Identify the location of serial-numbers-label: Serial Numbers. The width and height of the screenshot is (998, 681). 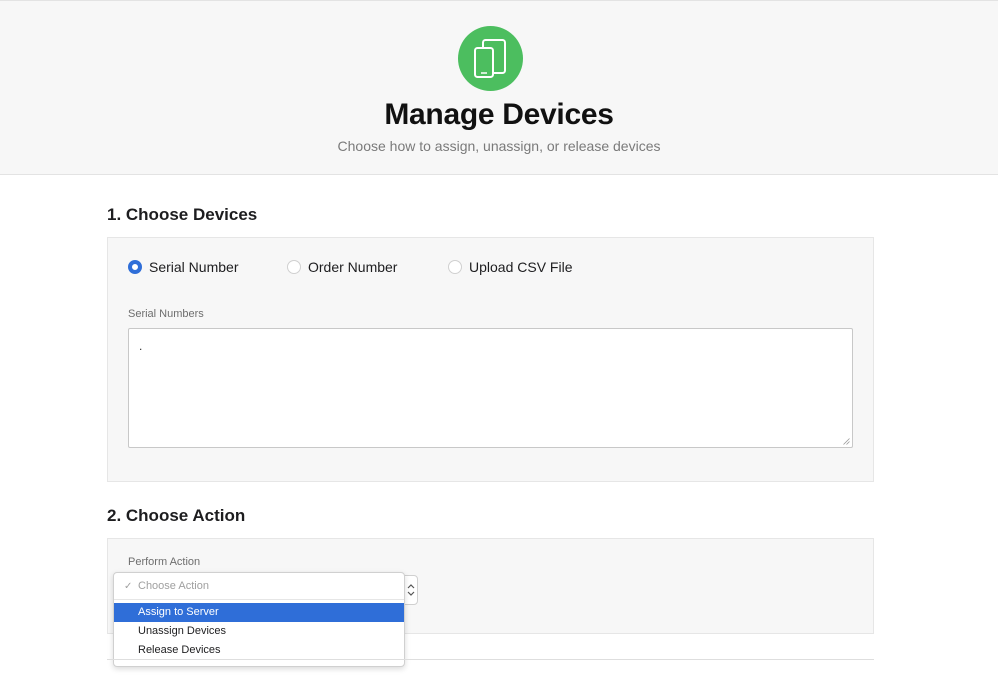
(166, 314).